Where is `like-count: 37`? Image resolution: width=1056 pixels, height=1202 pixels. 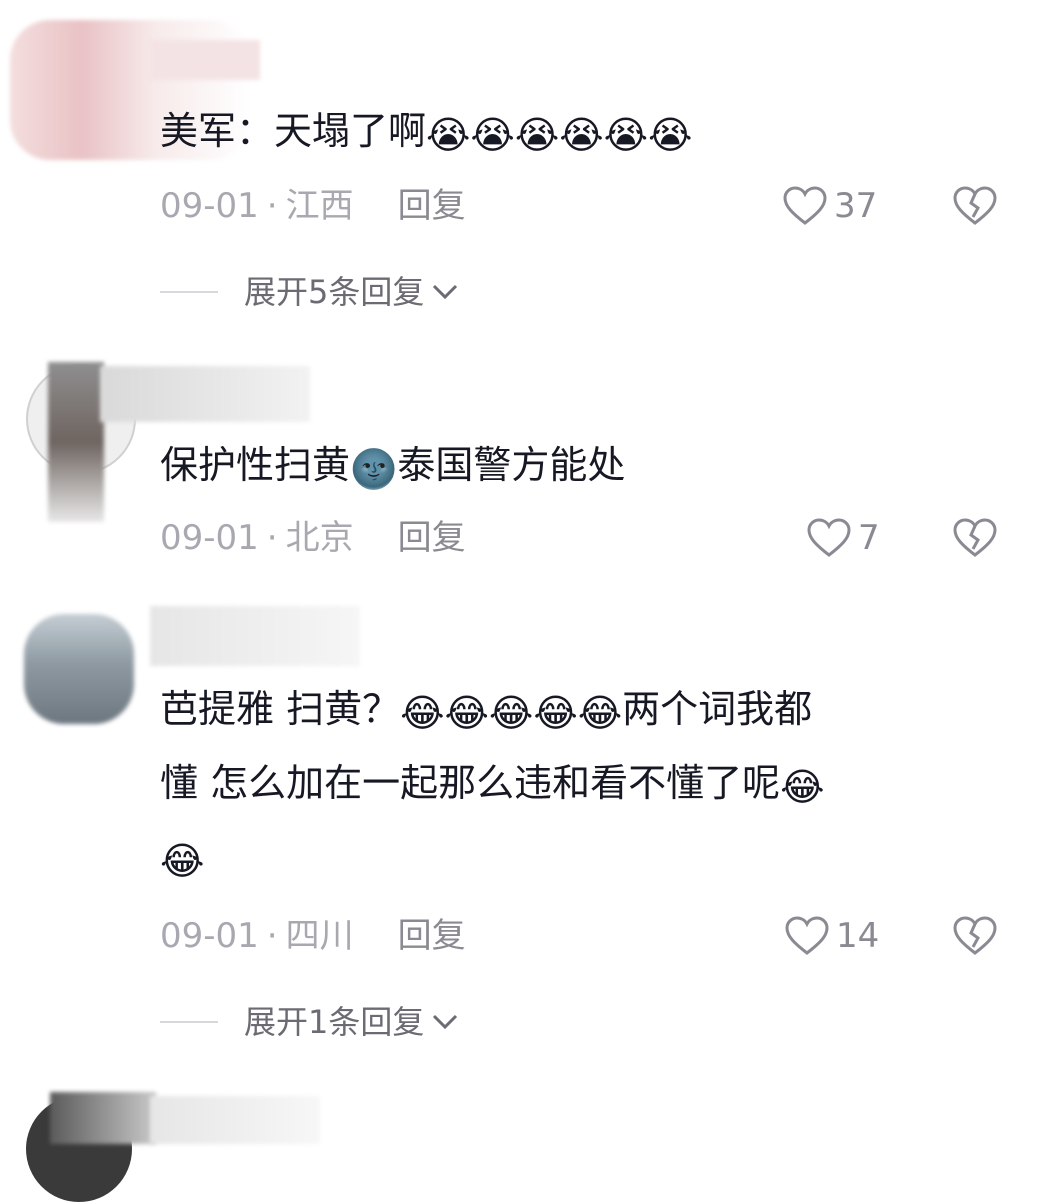
like-count: 37 is located at coordinates (856, 206).